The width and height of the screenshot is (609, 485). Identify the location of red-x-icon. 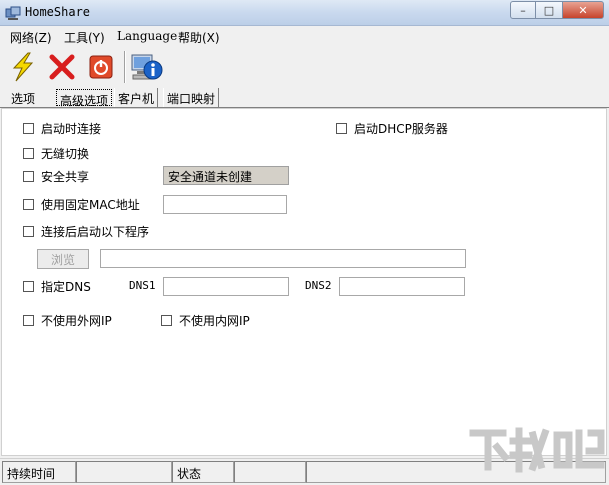
(62, 67).